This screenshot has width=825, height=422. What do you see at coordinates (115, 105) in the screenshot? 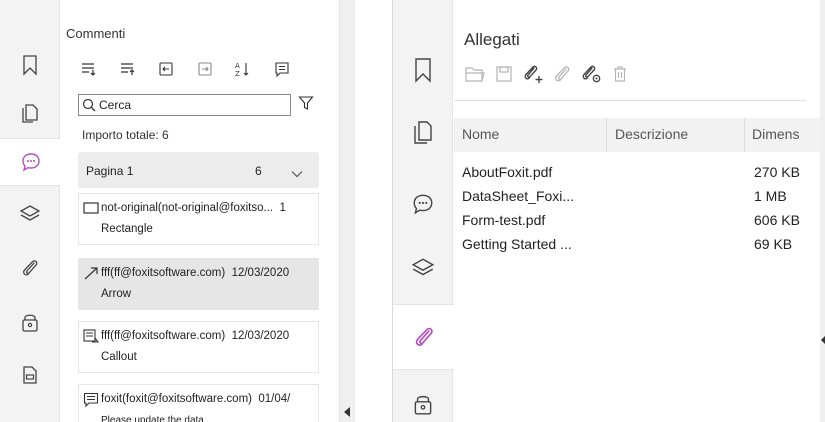
I see `search-text: Cerca` at bounding box center [115, 105].